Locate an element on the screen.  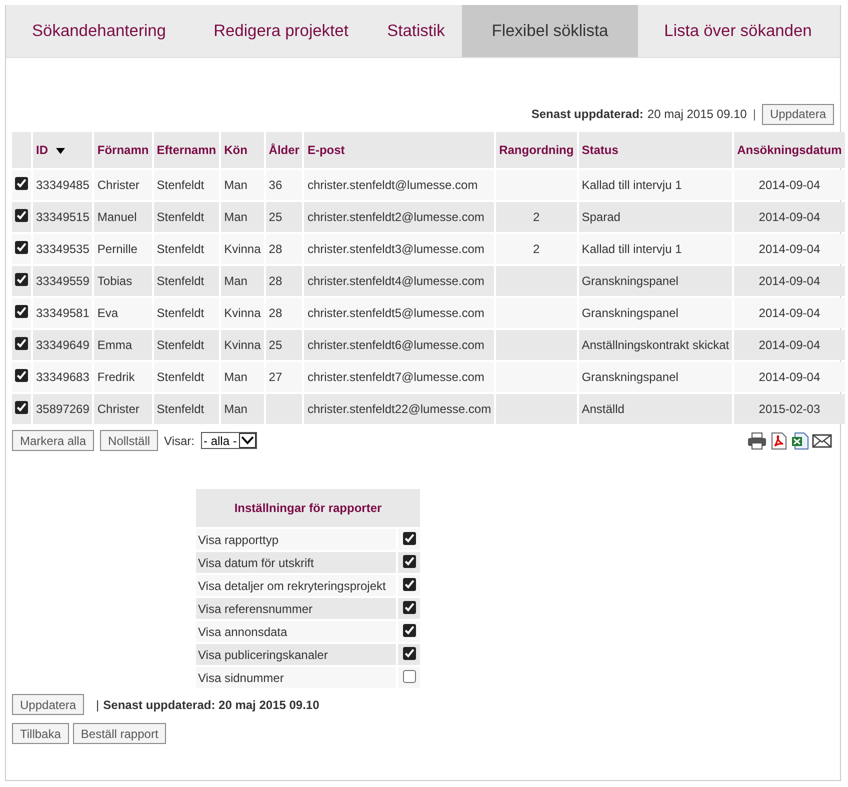
table-cell: 27 is located at coordinates (284, 377).